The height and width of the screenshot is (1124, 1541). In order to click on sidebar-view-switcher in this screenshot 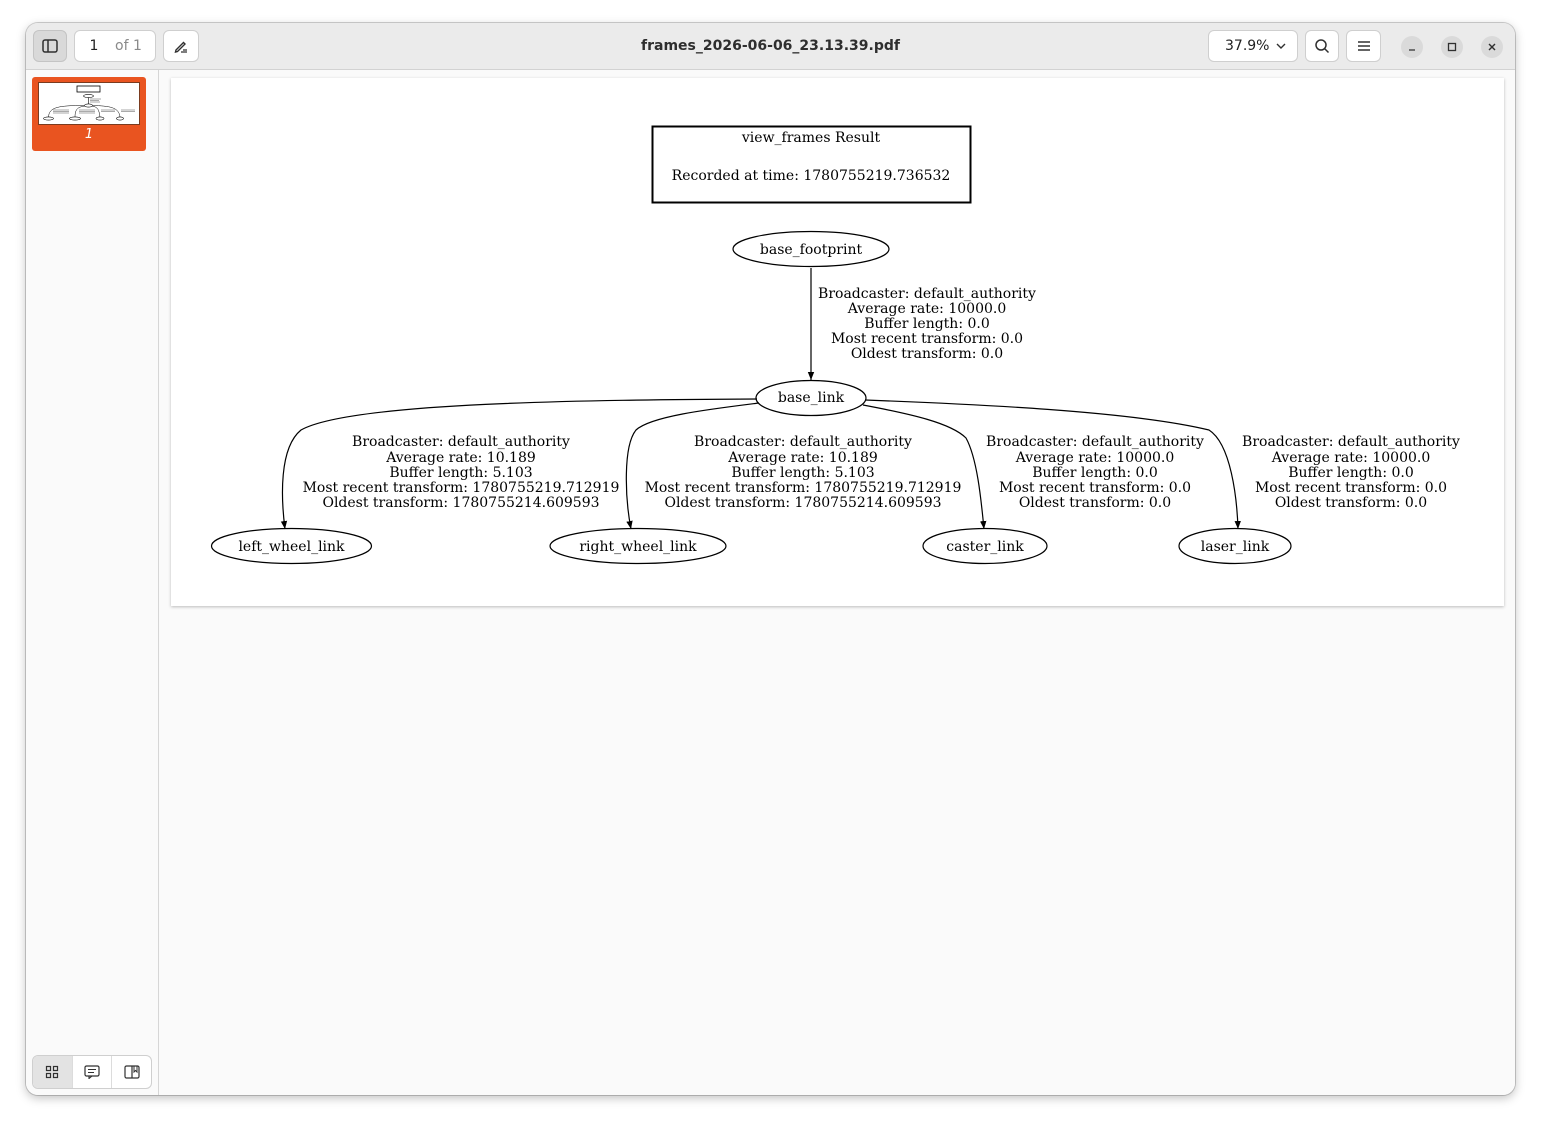, I will do `click(92, 1072)`.